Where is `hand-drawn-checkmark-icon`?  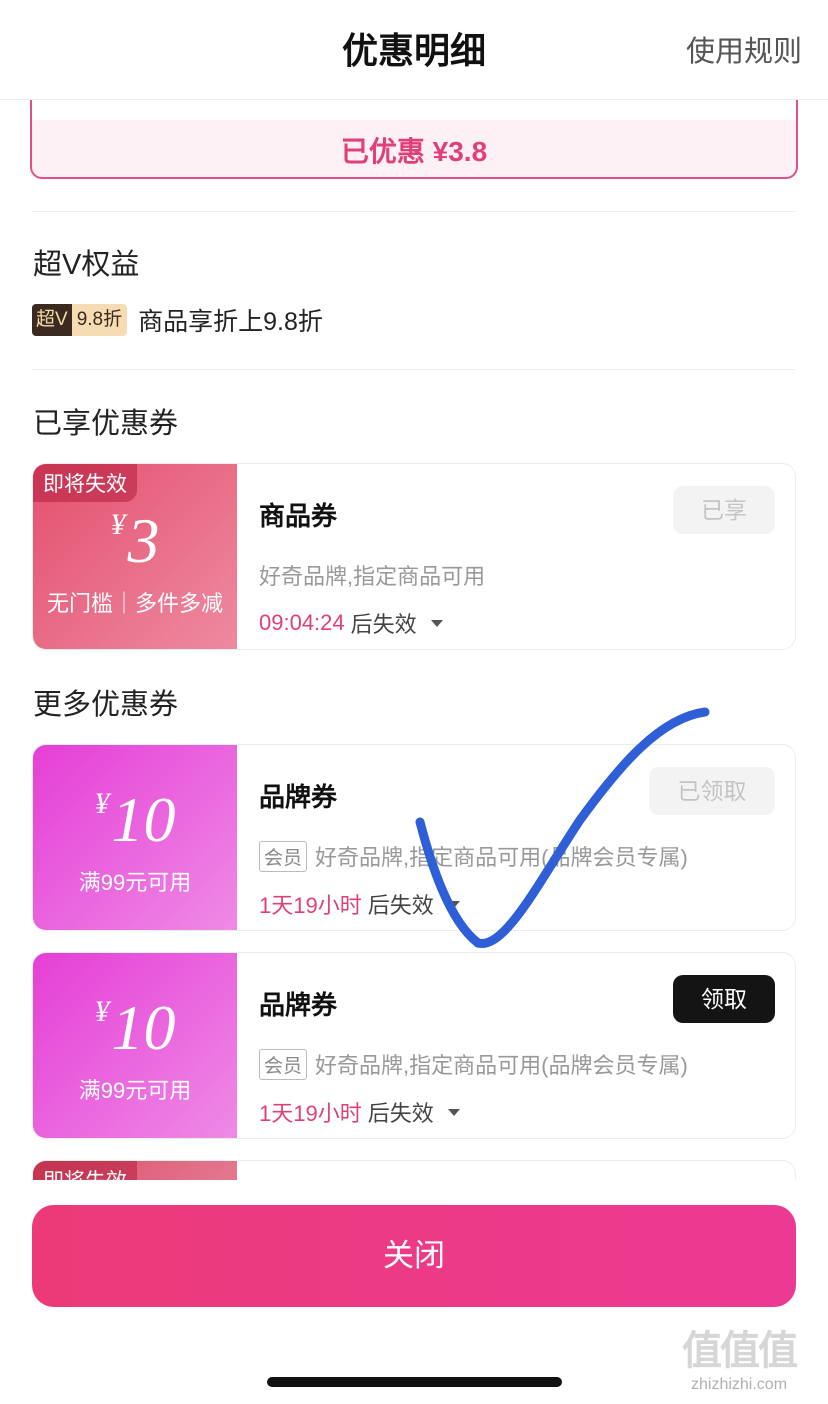 hand-drawn-checkmark-icon is located at coordinates (562, 827).